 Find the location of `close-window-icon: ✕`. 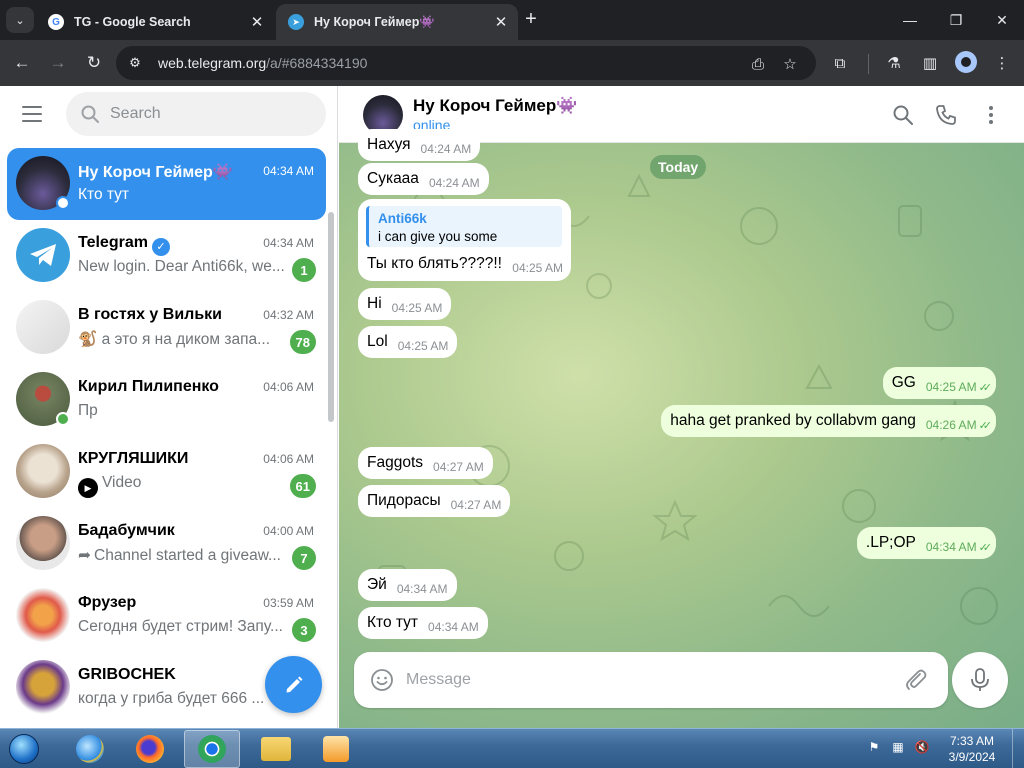

close-window-icon: ✕ is located at coordinates (1002, 20).